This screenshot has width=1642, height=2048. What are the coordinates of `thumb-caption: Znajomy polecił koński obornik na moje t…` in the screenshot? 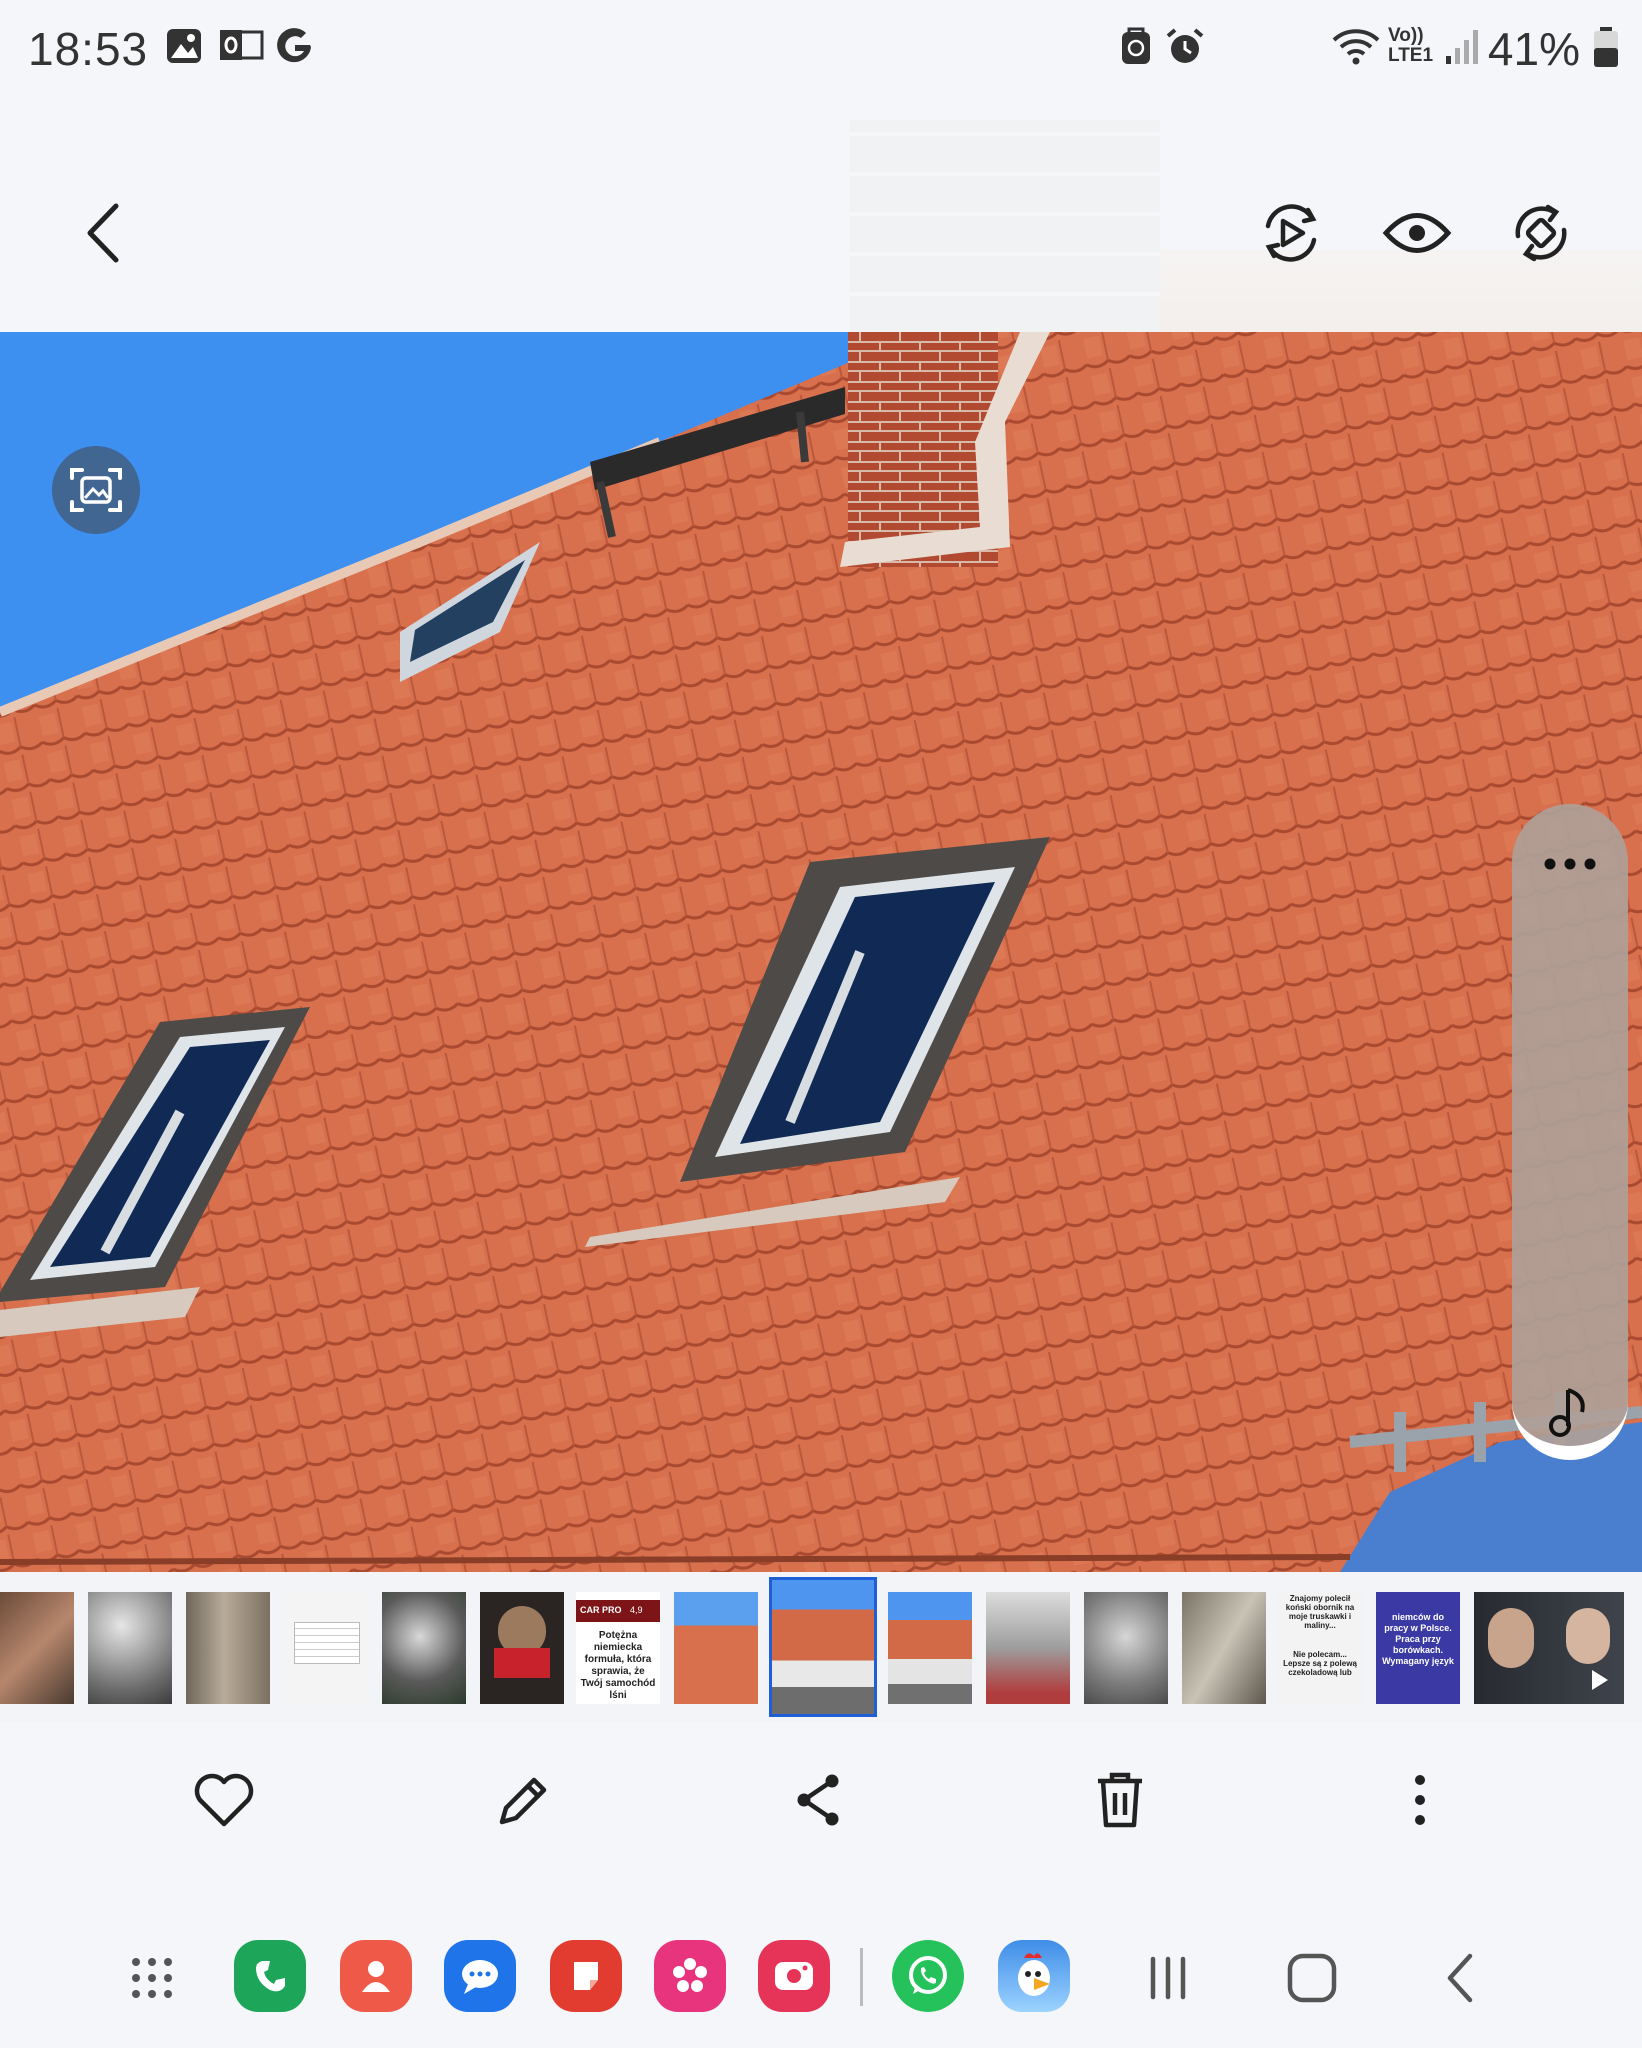 It's located at (1320, 1612).